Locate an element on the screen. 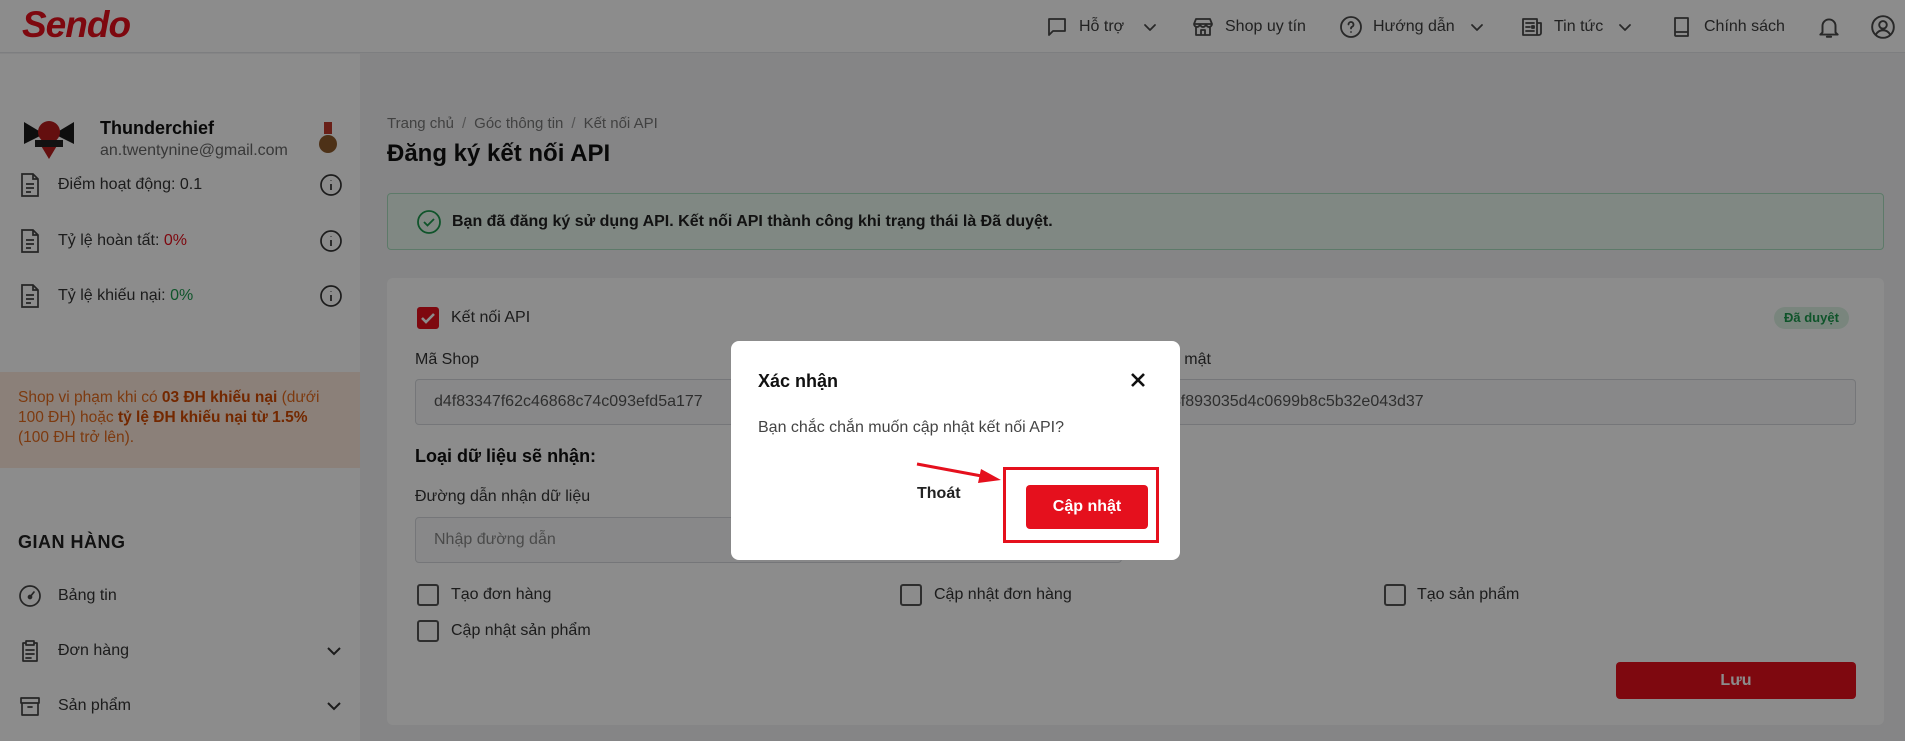  highlight-box is located at coordinates (1081, 505).